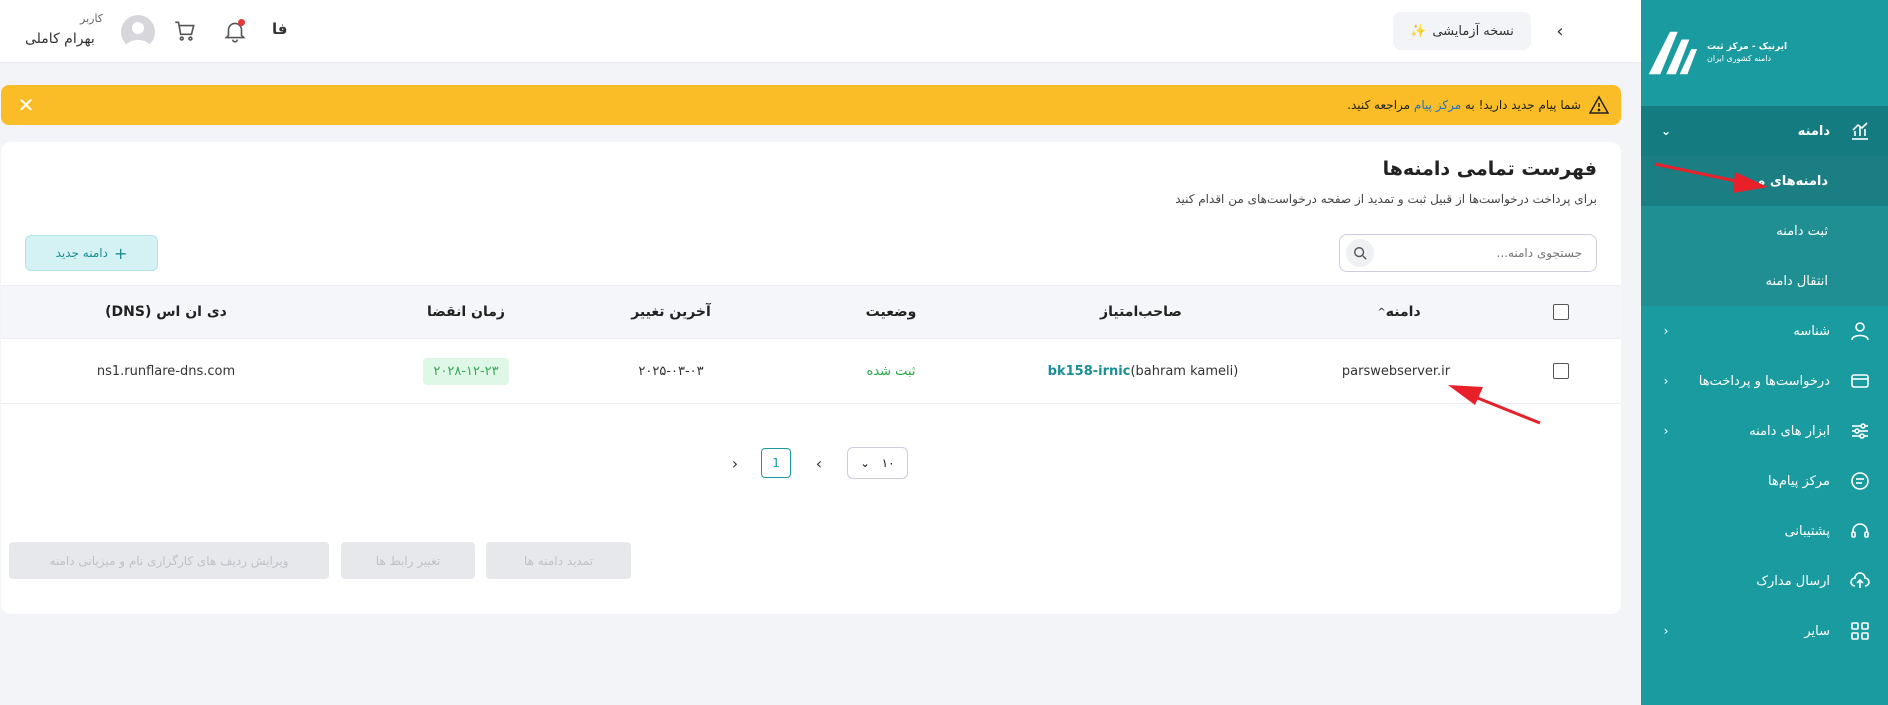 This screenshot has width=1888, height=705. I want to click on column-owner: صاحب‌امتیاز, so click(1141, 312).